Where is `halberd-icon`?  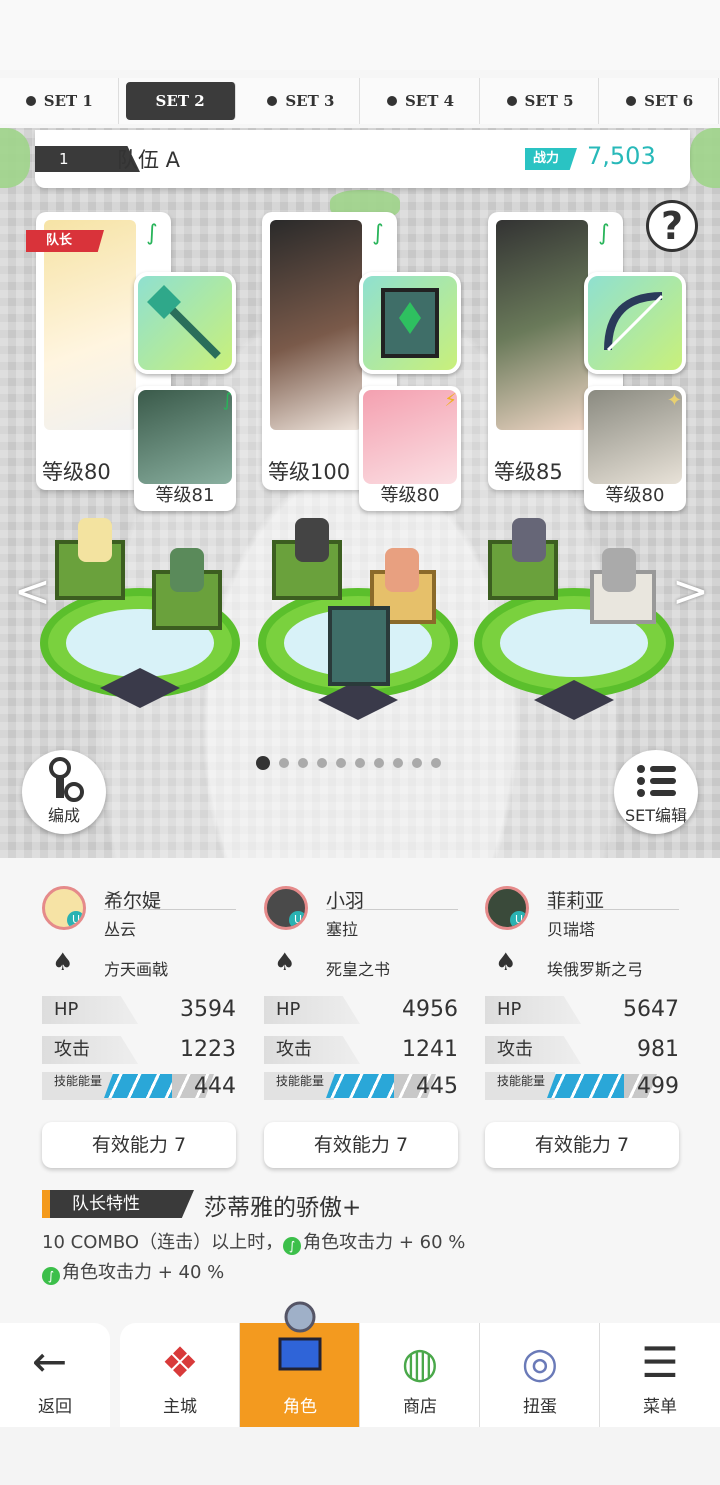
halberd-icon is located at coordinates (184, 322).